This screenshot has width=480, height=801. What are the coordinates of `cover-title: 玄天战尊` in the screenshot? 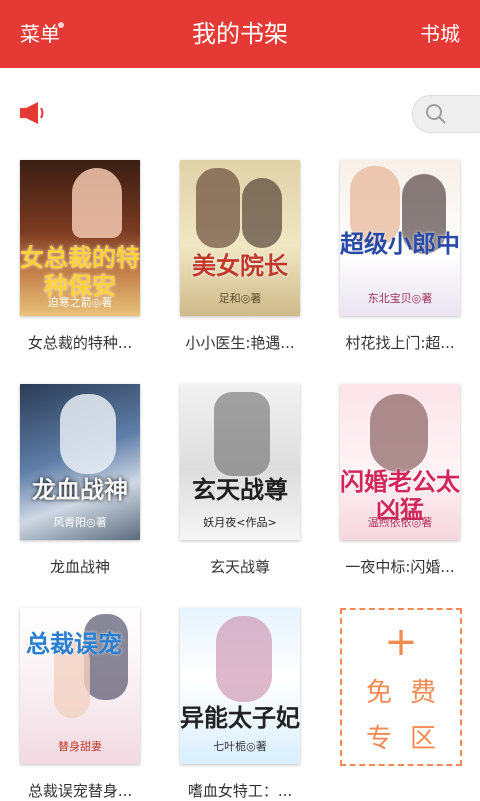 It's located at (240, 490).